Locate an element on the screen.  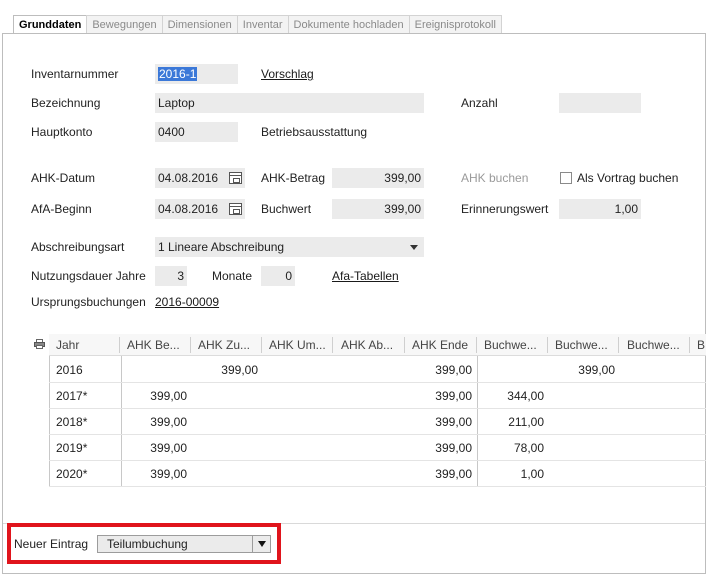
erinnerungswert-label: Erinnerungswert is located at coordinates (505, 209).